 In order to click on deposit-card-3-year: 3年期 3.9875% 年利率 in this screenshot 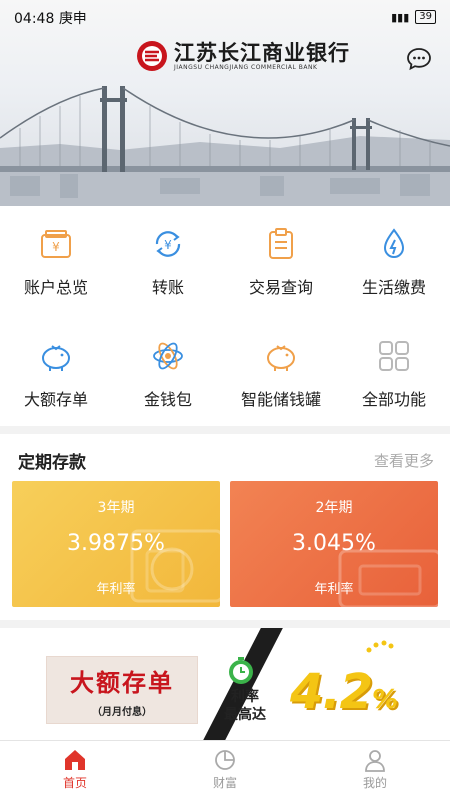, I will do `click(116, 544)`.